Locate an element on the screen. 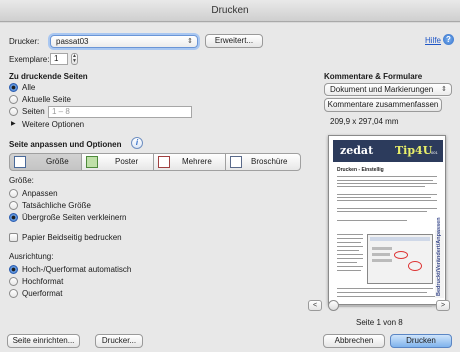 This screenshot has width=460, height=352. printer-select: passat03 ⇕ is located at coordinates (124, 41).